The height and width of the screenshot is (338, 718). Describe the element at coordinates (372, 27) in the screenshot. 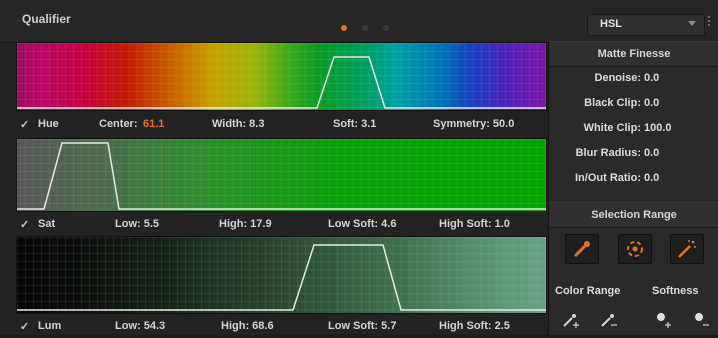

I see `page-dots` at that location.